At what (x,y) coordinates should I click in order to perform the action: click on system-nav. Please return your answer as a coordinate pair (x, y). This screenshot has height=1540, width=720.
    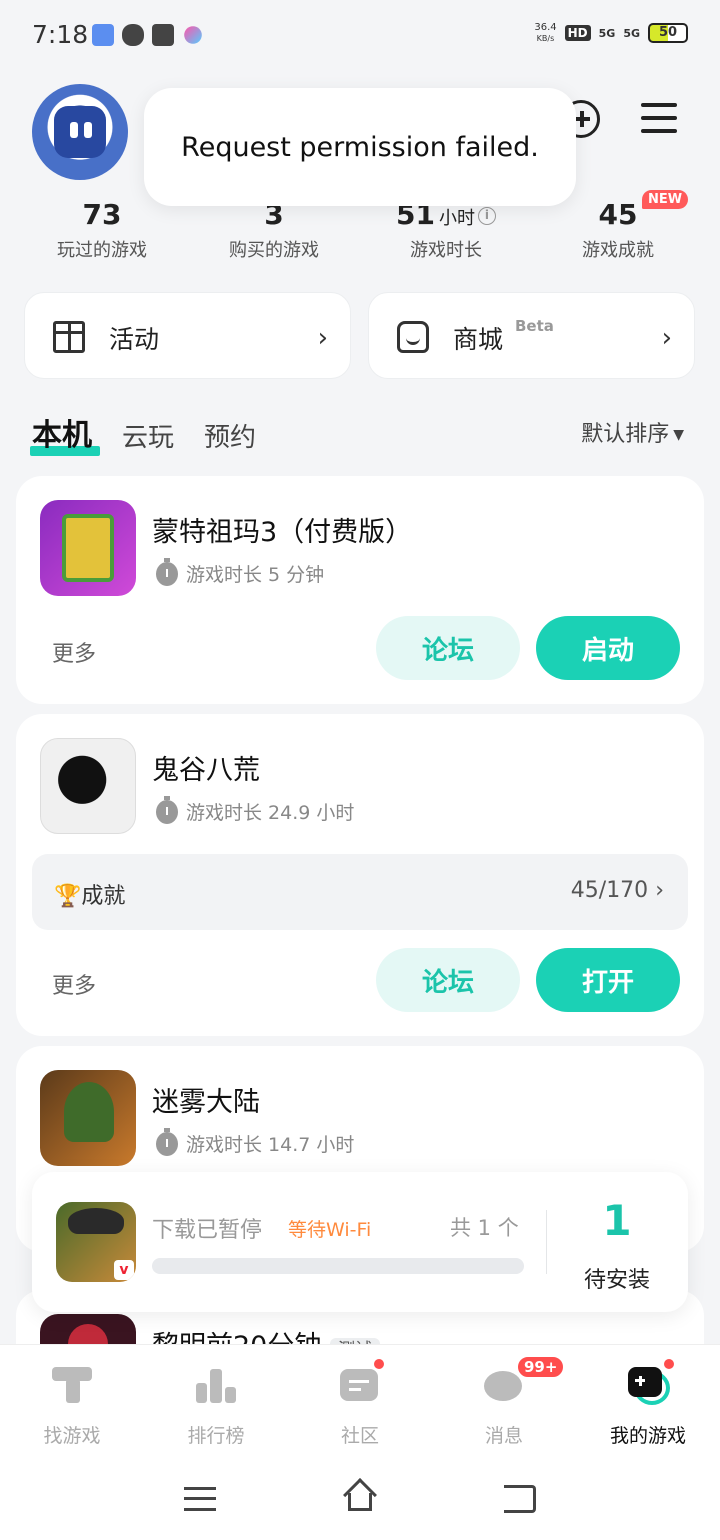
    Looking at the image, I should click on (360, 1499).